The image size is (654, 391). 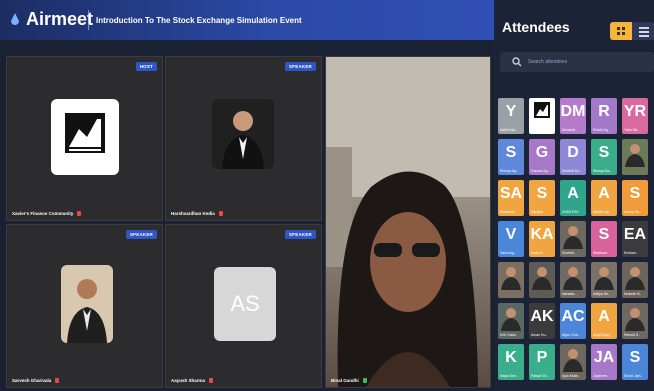 What do you see at coordinates (542, 239) in the screenshot?
I see `attendee-card: KA Ansh K..` at bounding box center [542, 239].